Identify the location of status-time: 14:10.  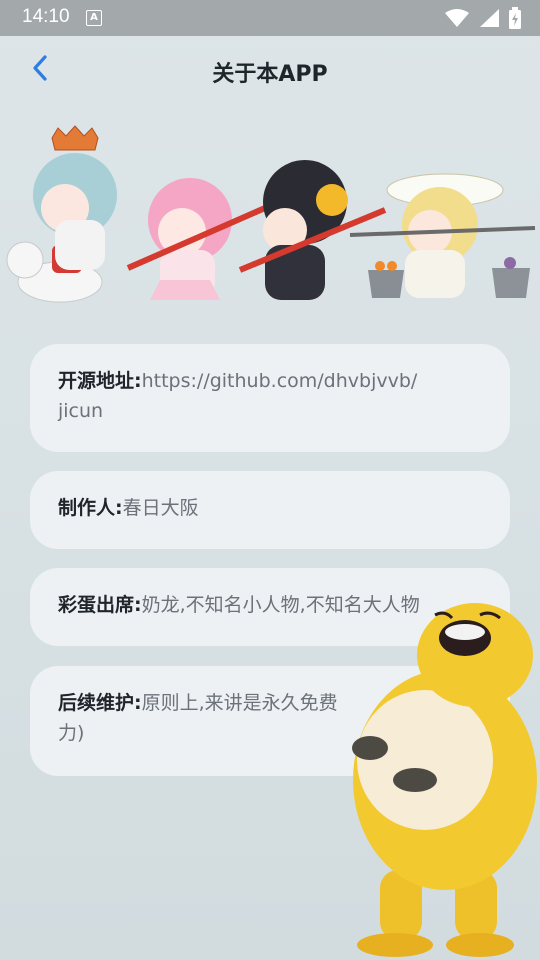
(46, 16).